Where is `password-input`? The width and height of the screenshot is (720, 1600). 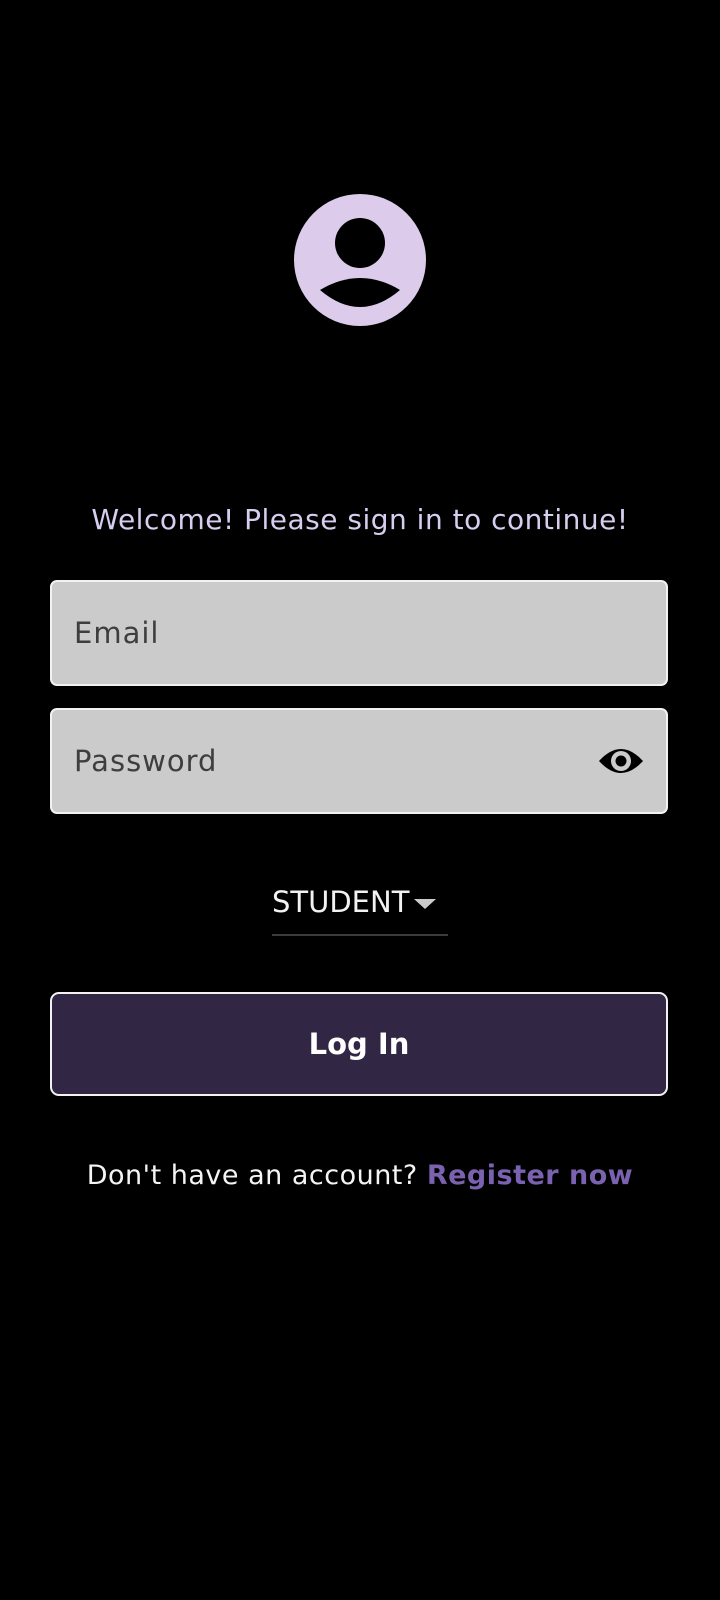
password-input is located at coordinates (334, 761).